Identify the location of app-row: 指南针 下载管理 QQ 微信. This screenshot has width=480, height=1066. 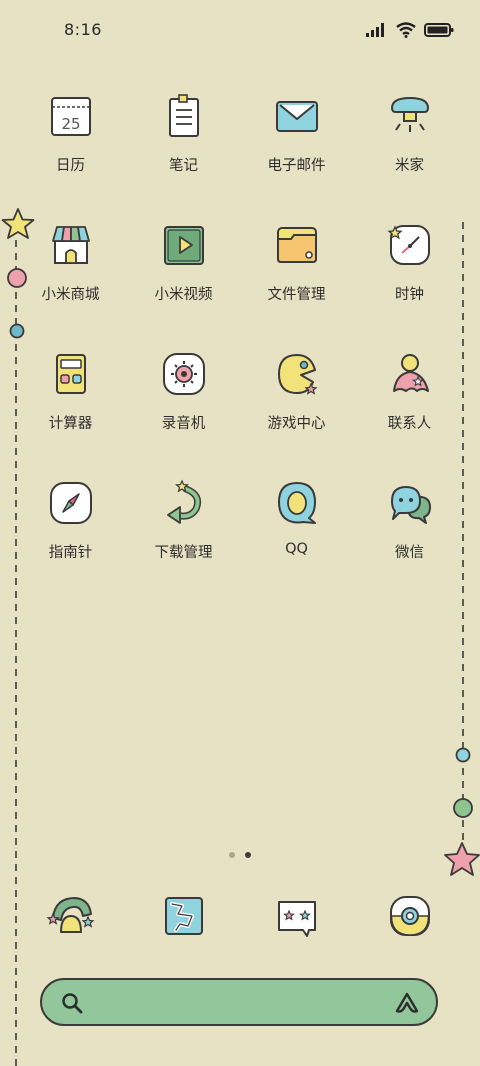
(240, 541).